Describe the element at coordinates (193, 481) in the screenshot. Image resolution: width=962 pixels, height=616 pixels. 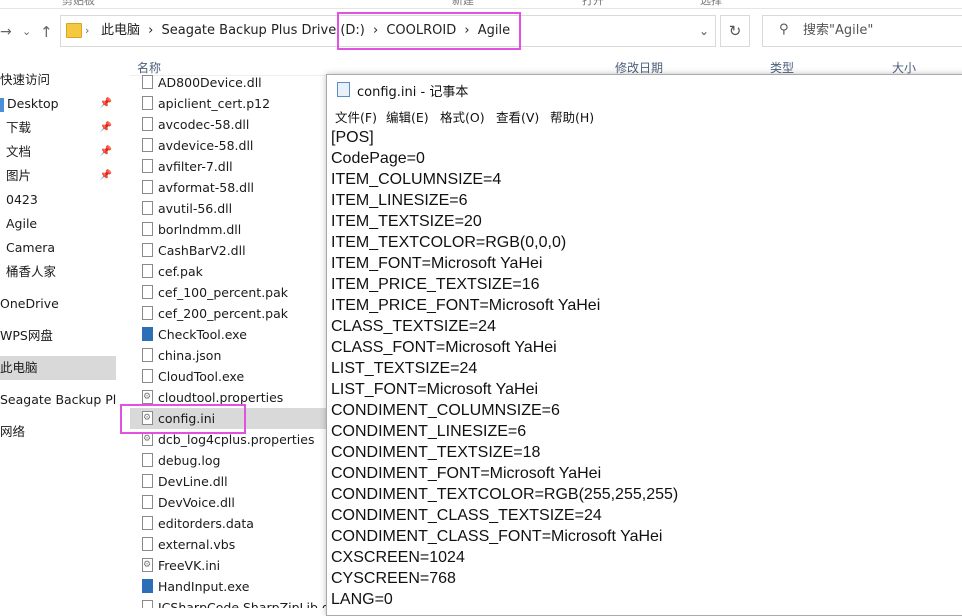
I see `file-name: DevLine.dll` at that location.